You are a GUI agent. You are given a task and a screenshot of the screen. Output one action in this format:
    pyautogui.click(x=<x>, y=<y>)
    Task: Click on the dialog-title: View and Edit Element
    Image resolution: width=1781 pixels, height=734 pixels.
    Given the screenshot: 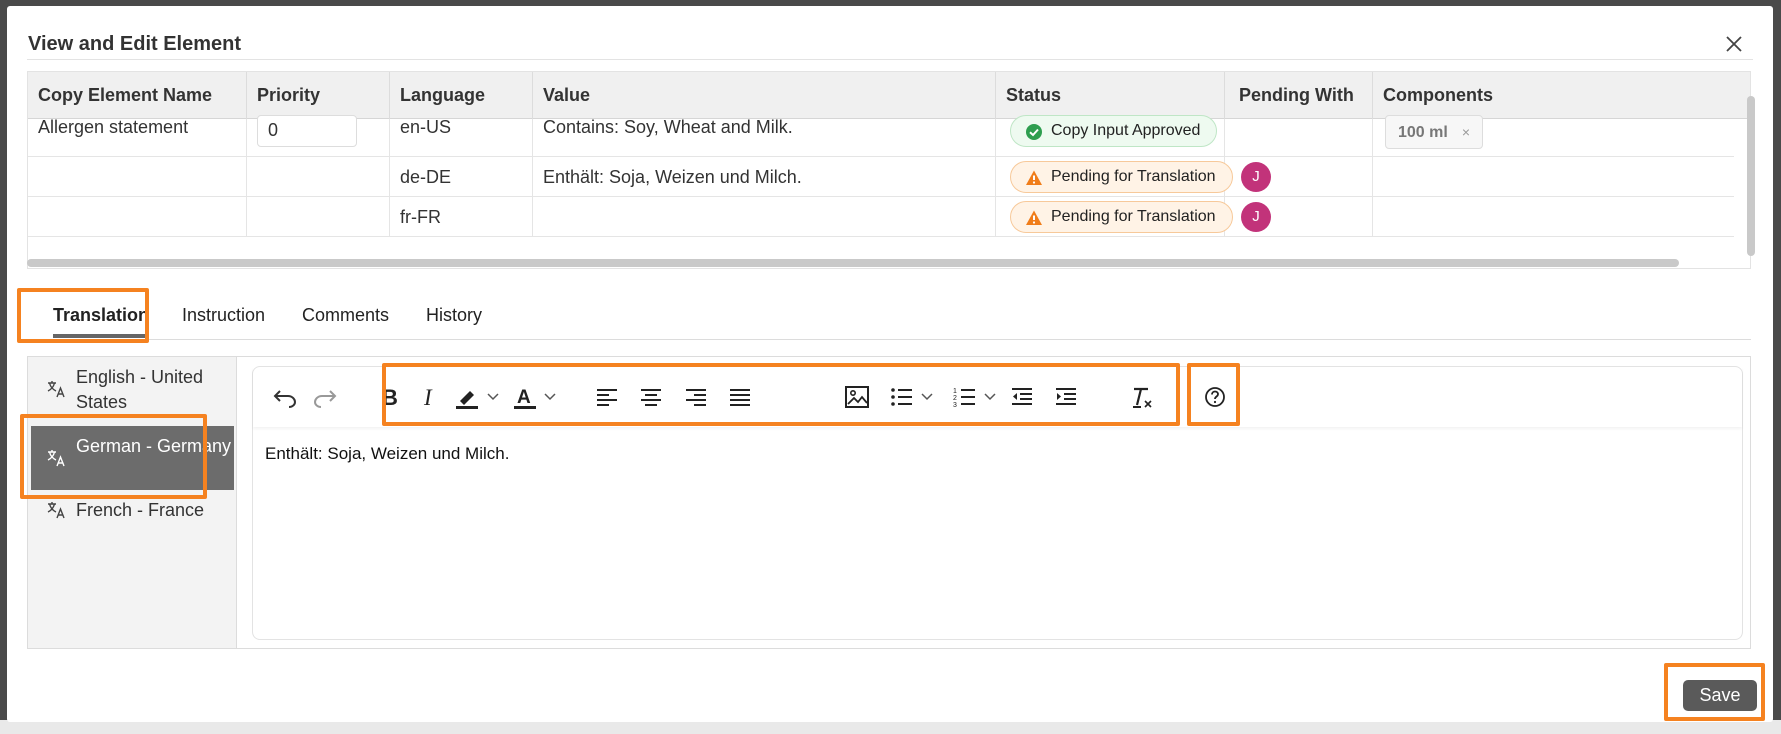 What is the action you would take?
    pyautogui.click(x=135, y=44)
    